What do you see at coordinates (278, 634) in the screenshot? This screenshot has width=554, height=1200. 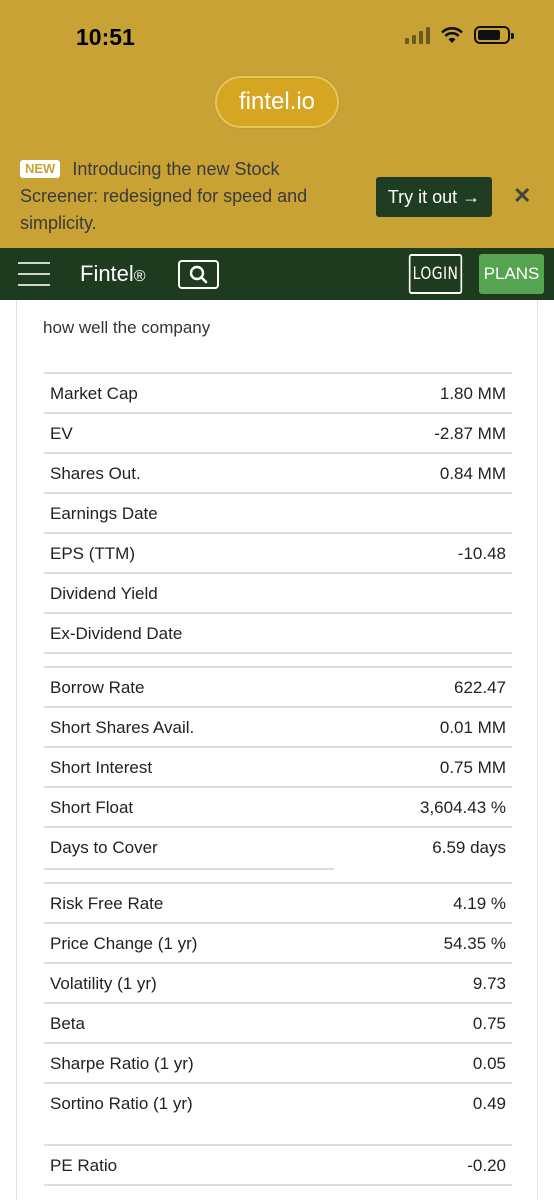 I see `table-row: Ex-Dividend Date` at bounding box center [278, 634].